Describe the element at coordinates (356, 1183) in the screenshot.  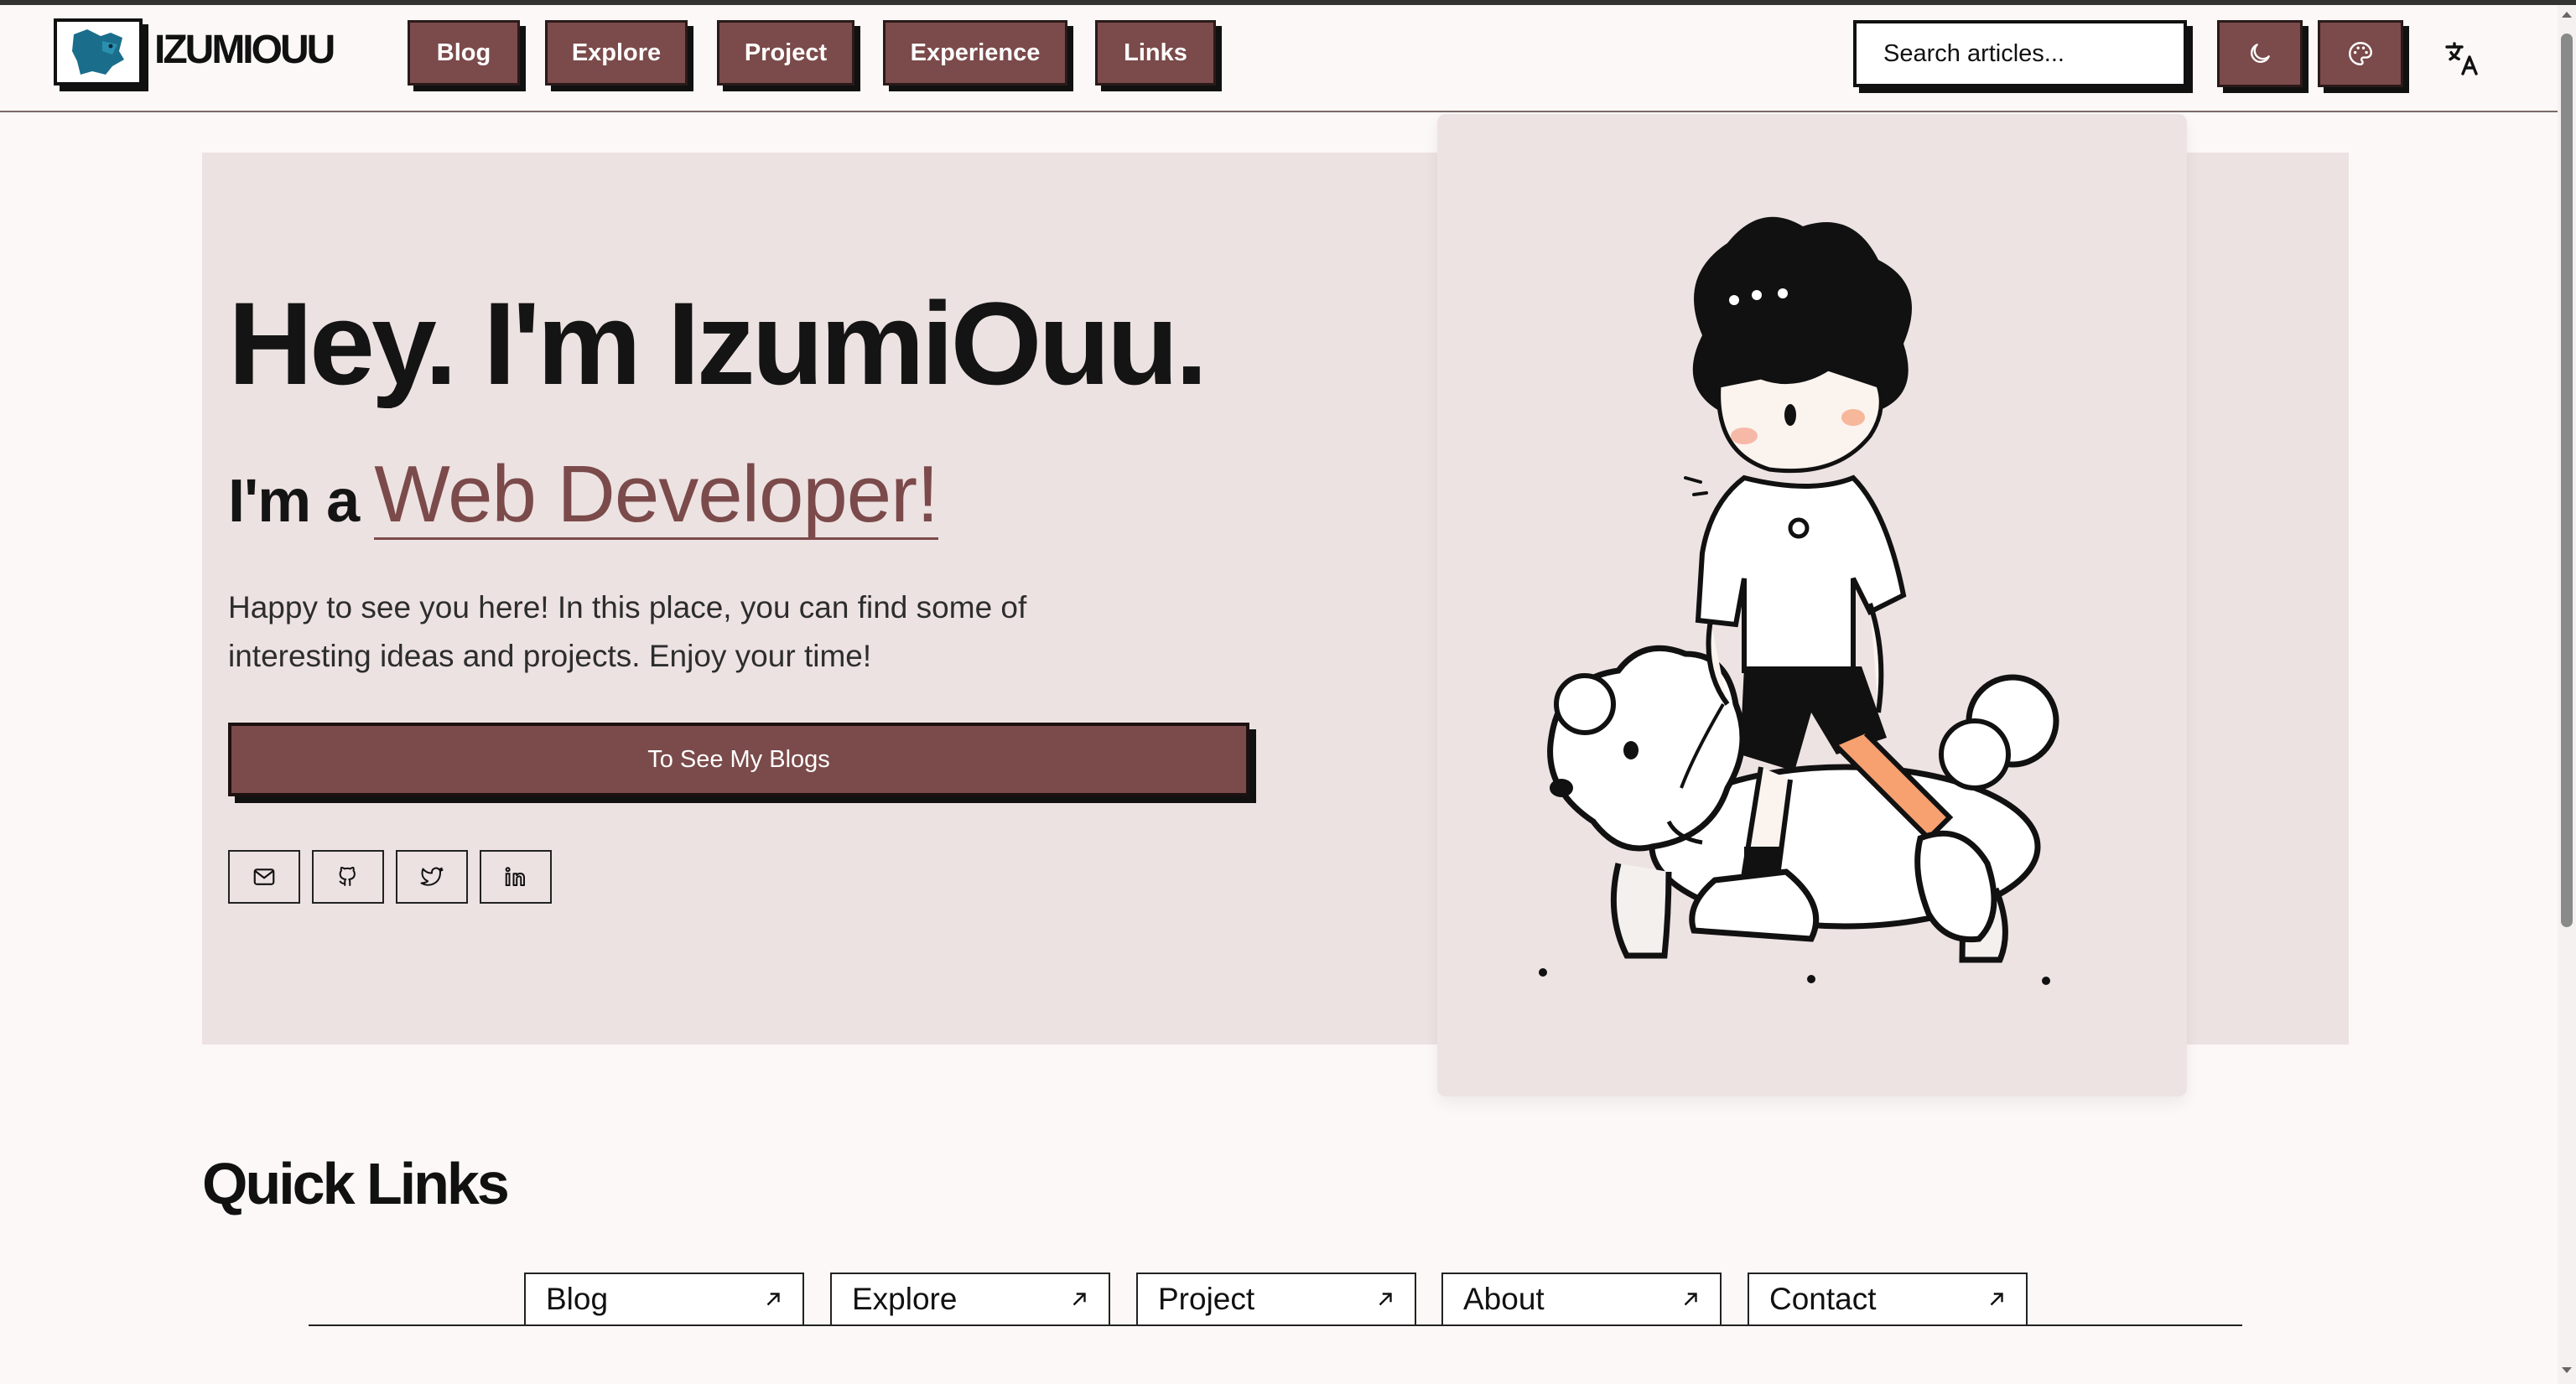
I see `quick-links-title: Quick Links` at that location.